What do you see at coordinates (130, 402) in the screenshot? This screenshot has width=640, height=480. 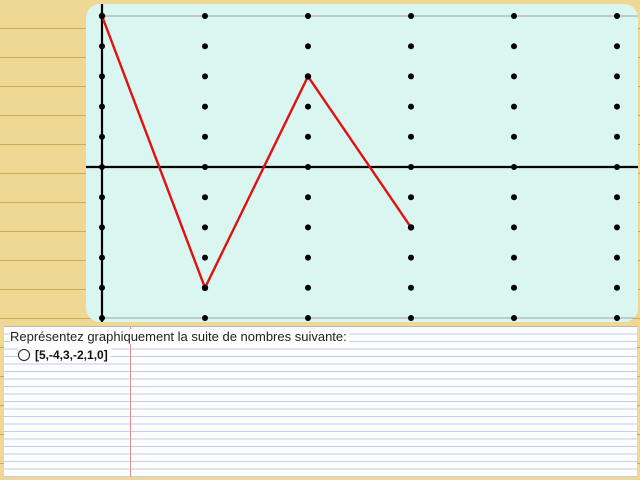 I see `notepad-margin-line` at bounding box center [130, 402].